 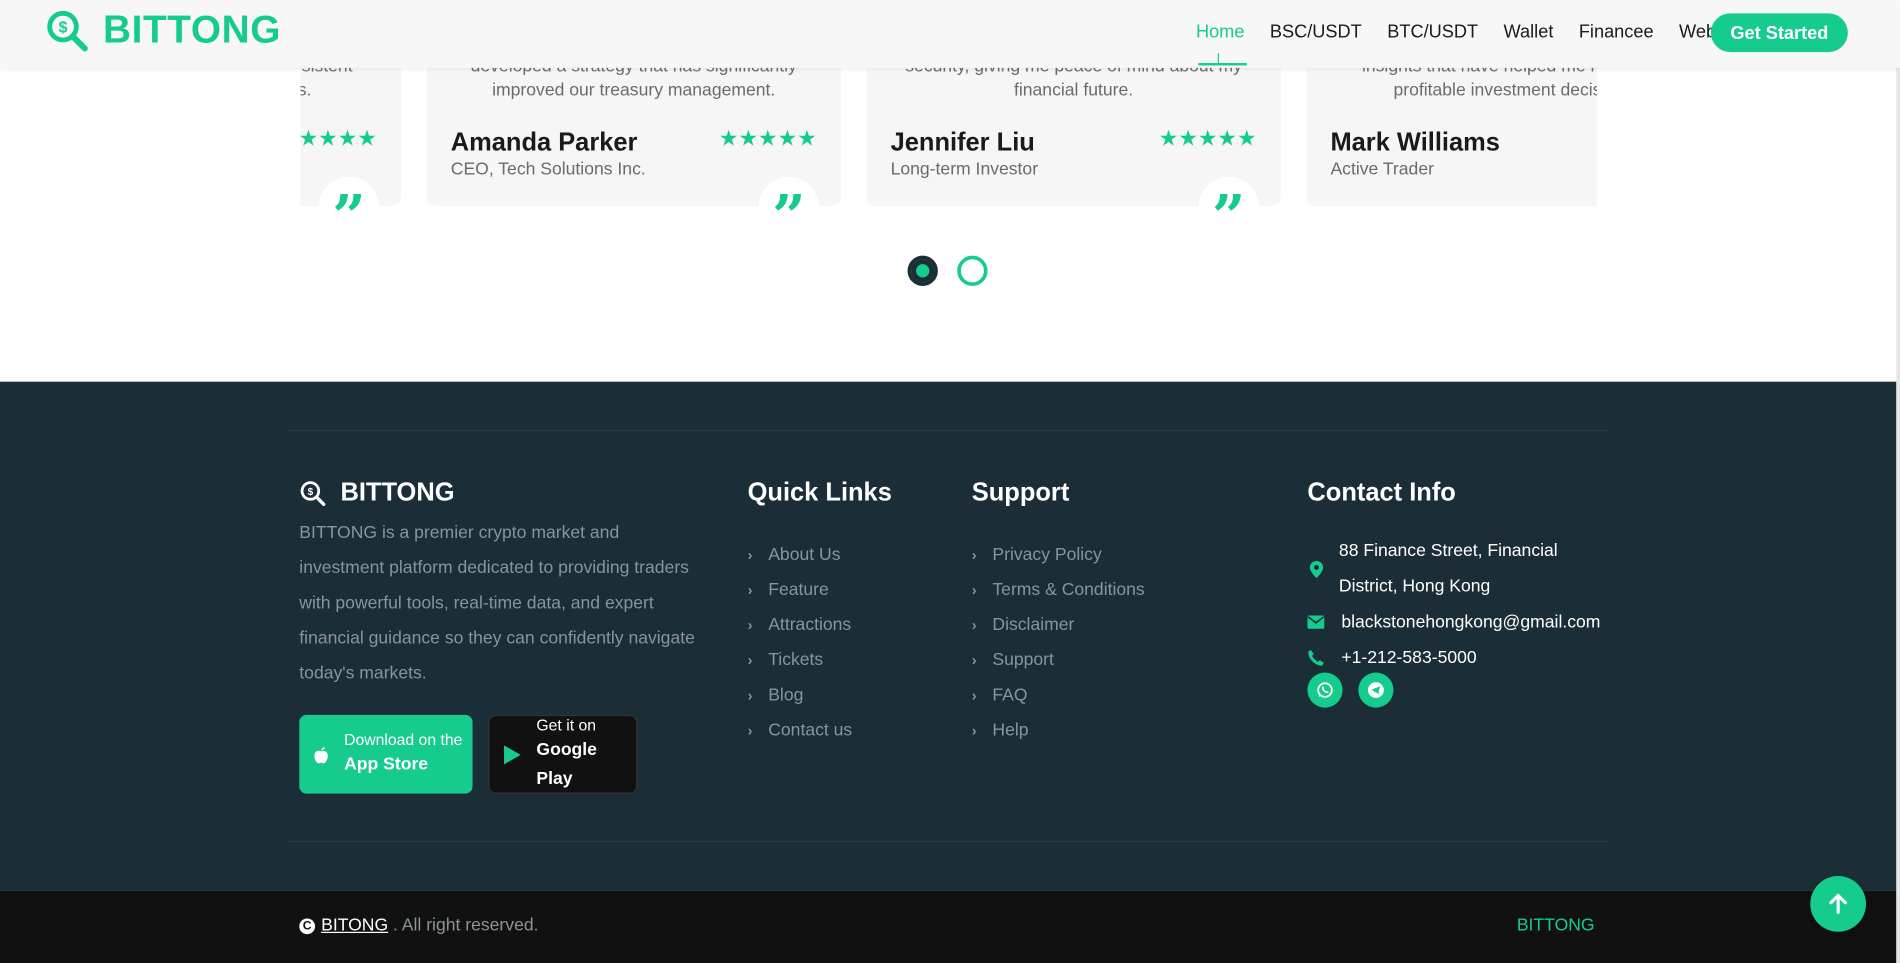 What do you see at coordinates (1779, 33) in the screenshot?
I see `get-started-button: Get Started` at bounding box center [1779, 33].